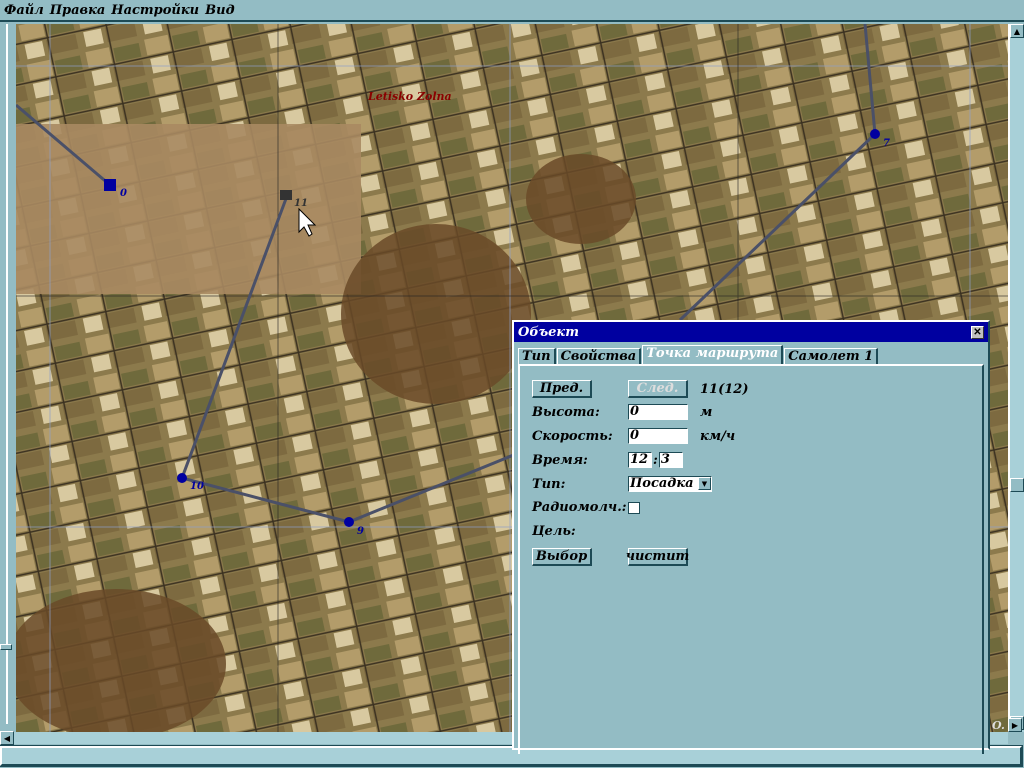 Image resolution: width=1024 pixels, height=768 pixels. Describe the element at coordinates (704, 483) in the screenshot. I see `chevron-down-icon: ▼` at that location.